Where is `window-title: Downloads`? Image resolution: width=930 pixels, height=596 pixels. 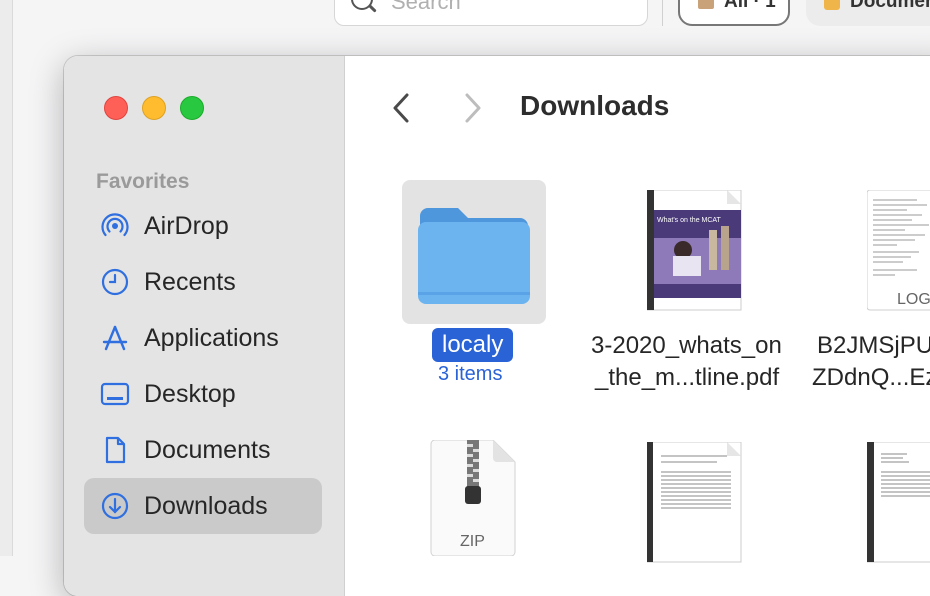 window-title: Downloads is located at coordinates (595, 105).